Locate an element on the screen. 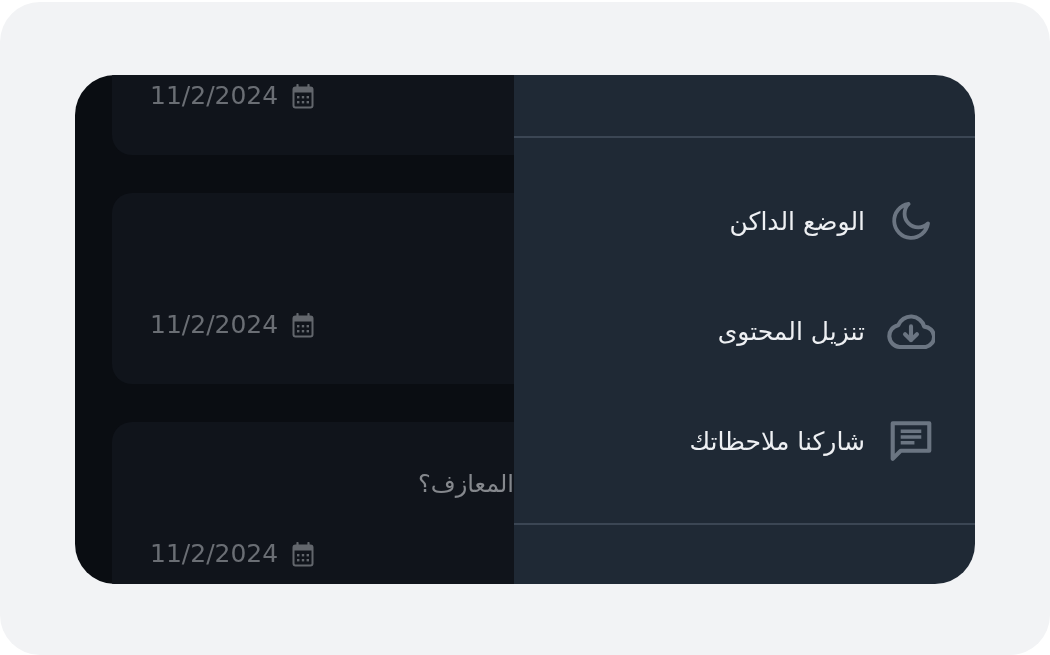 The image size is (1050, 655). cloud-download-icon is located at coordinates (911, 331).